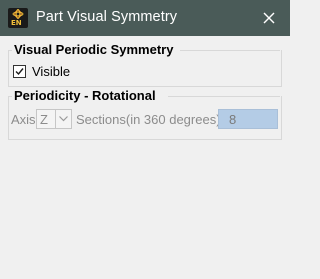 This screenshot has height=279, width=320. I want to click on close-icon, so click(269, 18).